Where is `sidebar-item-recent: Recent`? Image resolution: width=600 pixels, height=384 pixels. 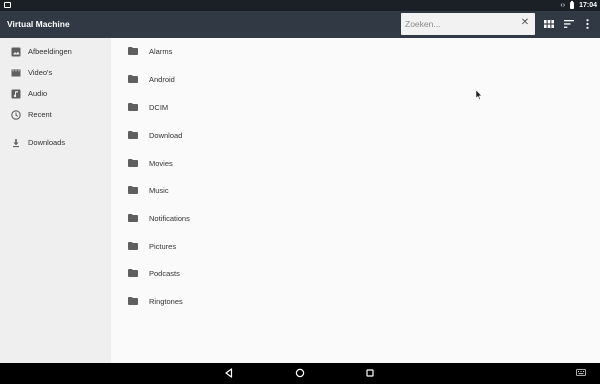
sidebar-item-recent: Recent is located at coordinates (55, 115).